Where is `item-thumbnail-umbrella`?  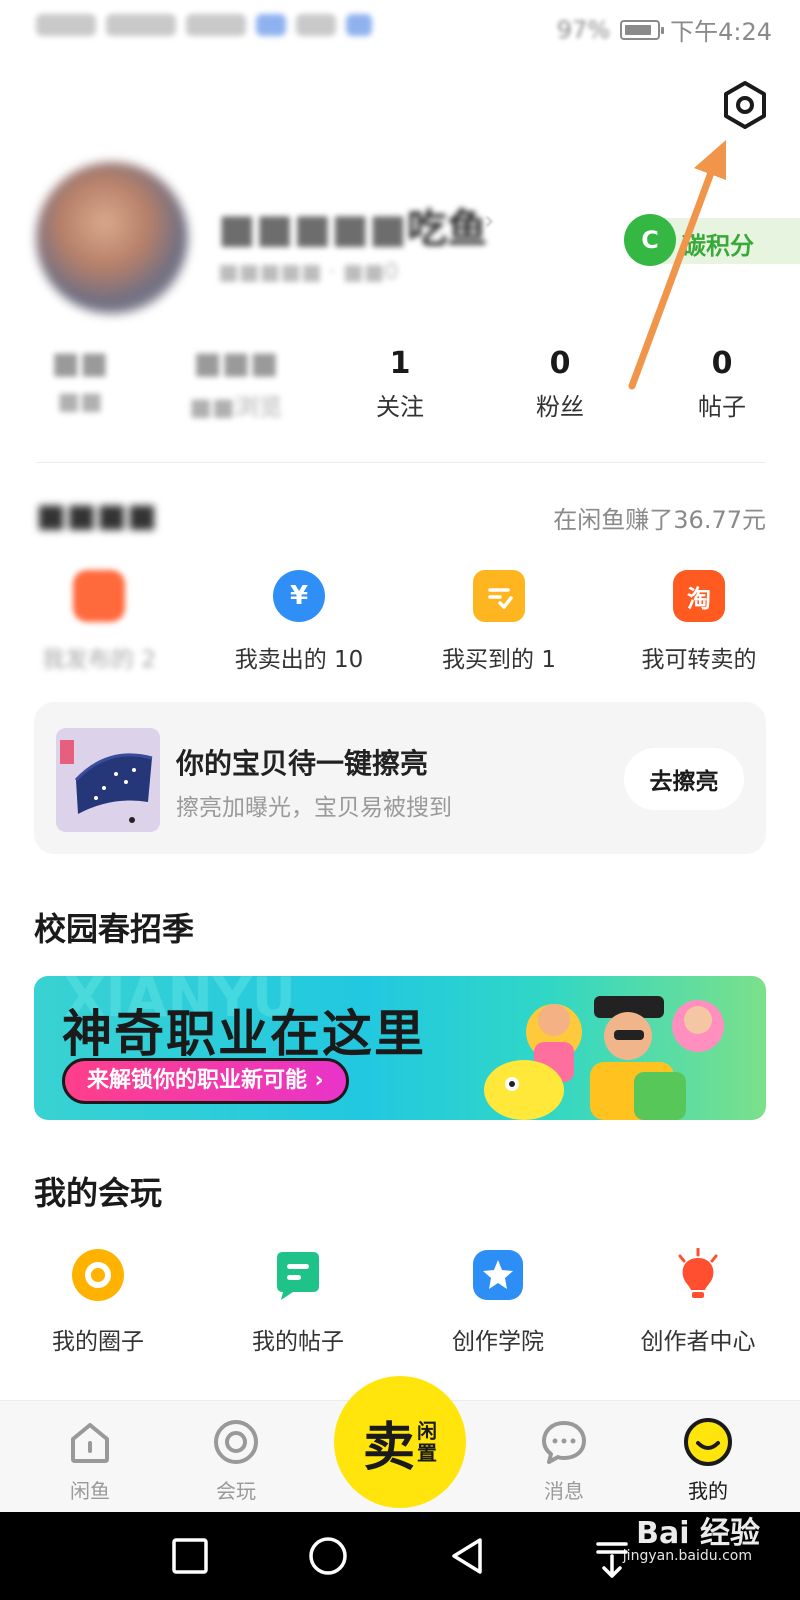 item-thumbnail-umbrella is located at coordinates (108, 780).